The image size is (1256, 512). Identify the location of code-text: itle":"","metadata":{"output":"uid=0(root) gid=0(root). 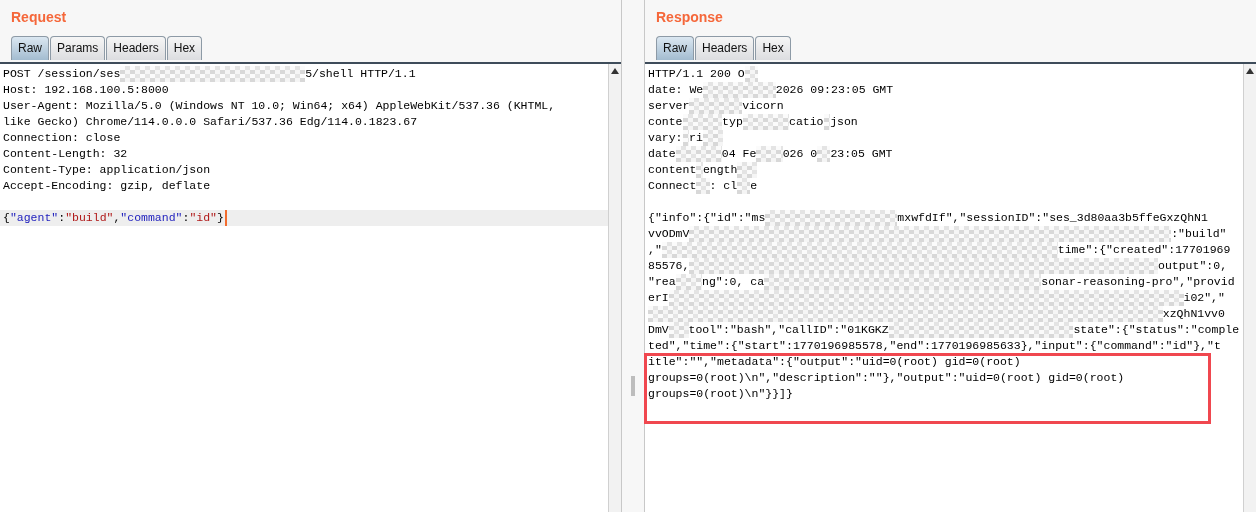
(834, 362).